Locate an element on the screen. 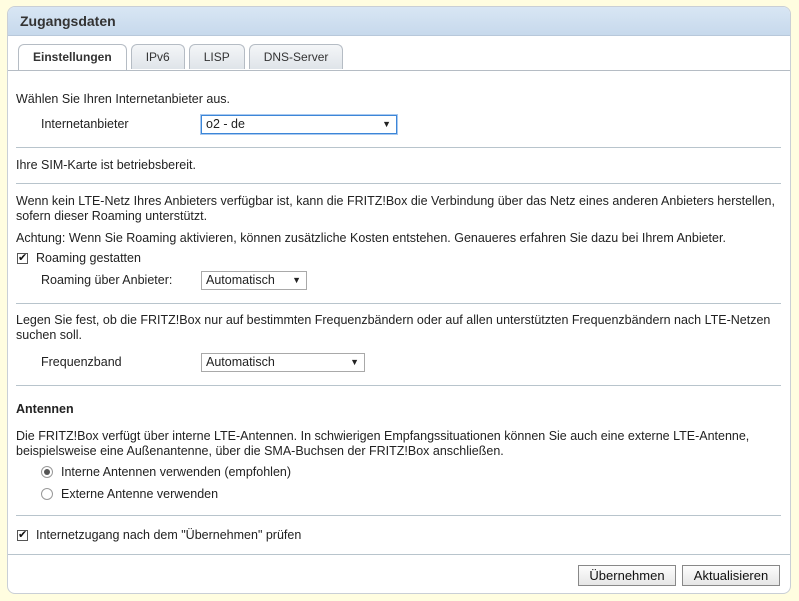  external-antenna-radio is located at coordinates (47, 494).